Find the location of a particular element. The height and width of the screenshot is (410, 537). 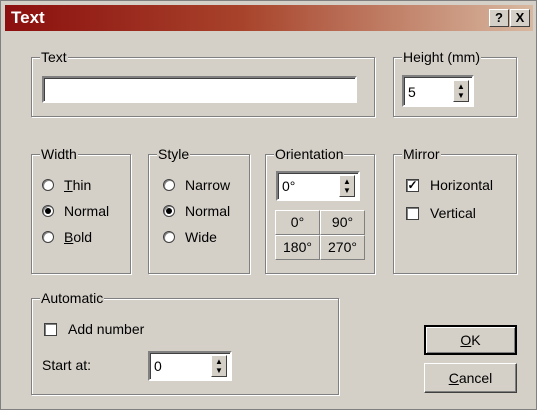

orientation-180-button: 180° is located at coordinates (297, 247).